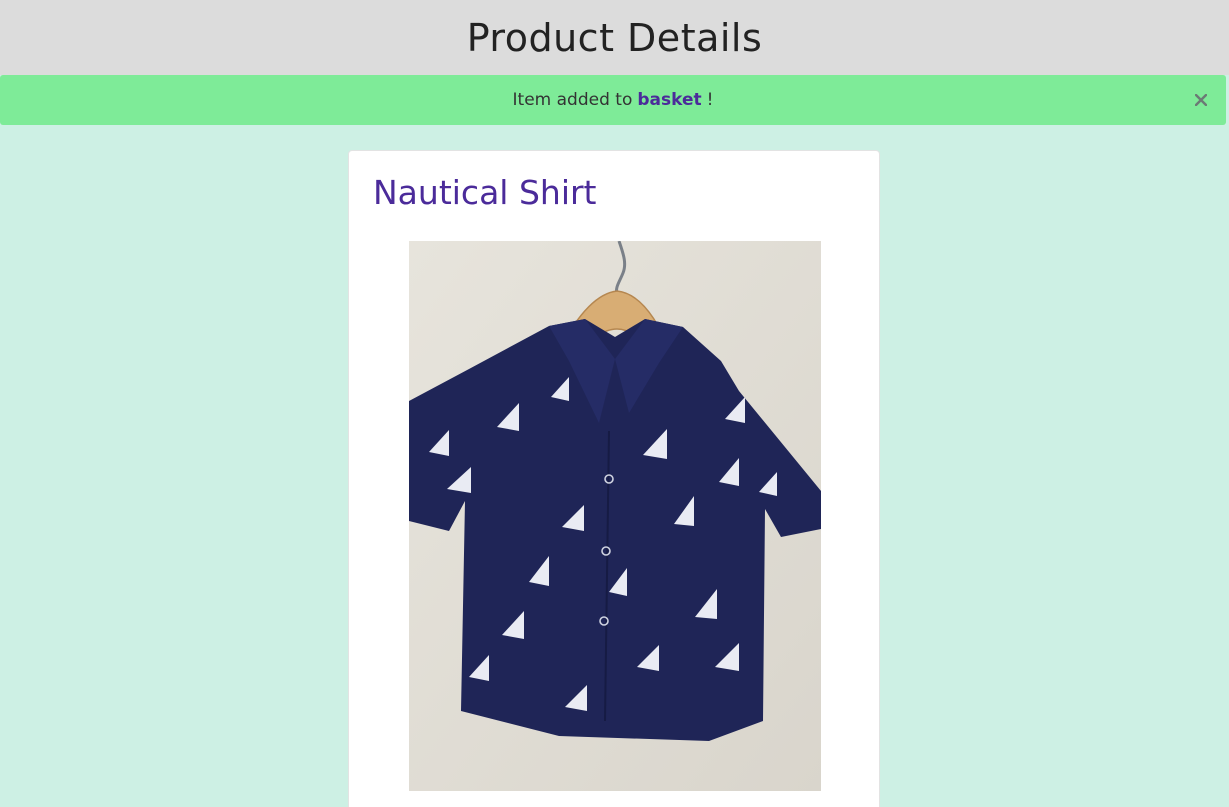 The width and height of the screenshot is (1229, 807). Describe the element at coordinates (485, 192) in the screenshot. I see `product-name: Nautical Shirt` at that location.